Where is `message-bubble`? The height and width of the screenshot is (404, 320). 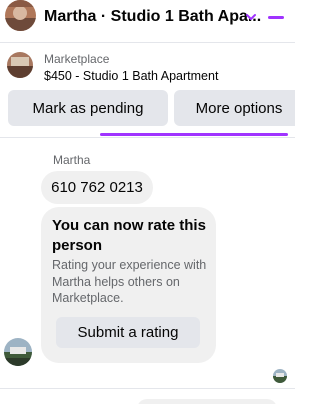
message-bubble is located at coordinates (207, 401).